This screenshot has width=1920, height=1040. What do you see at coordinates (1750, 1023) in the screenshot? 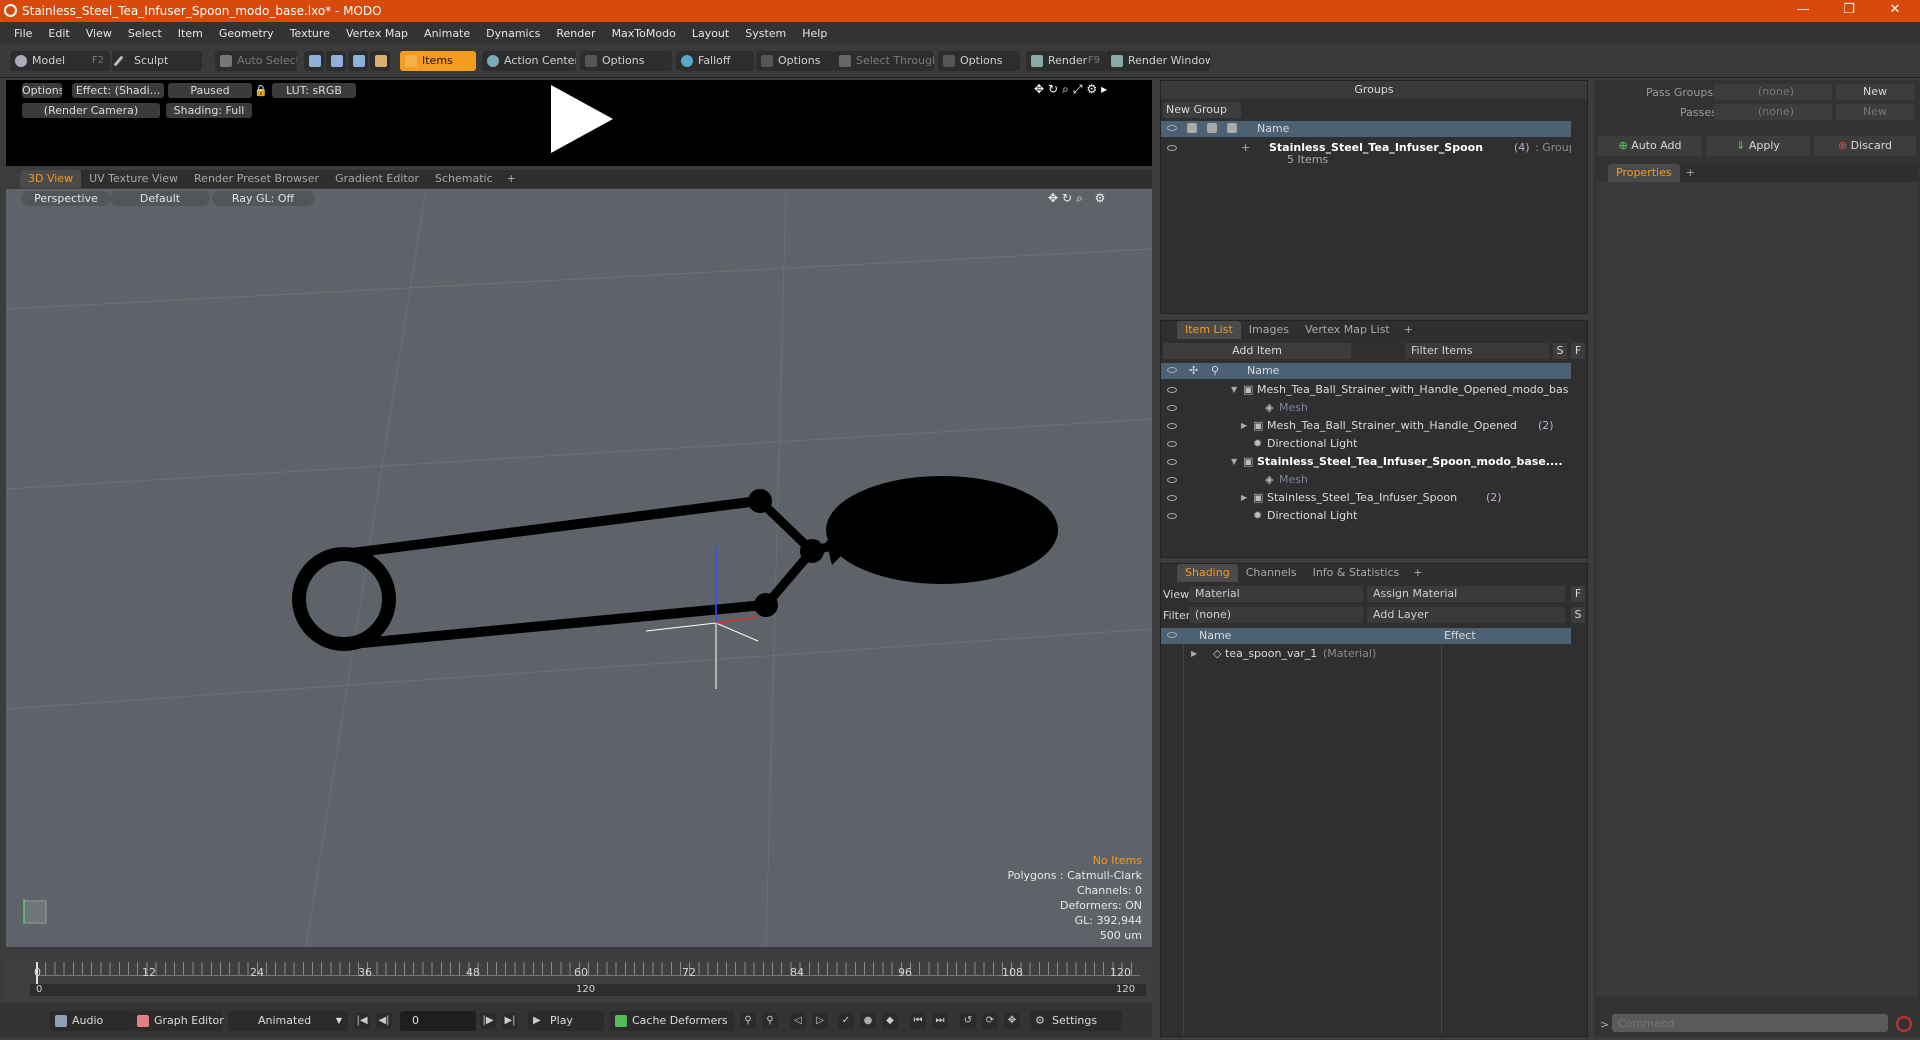
I see `command-input` at bounding box center [1750, 1023].